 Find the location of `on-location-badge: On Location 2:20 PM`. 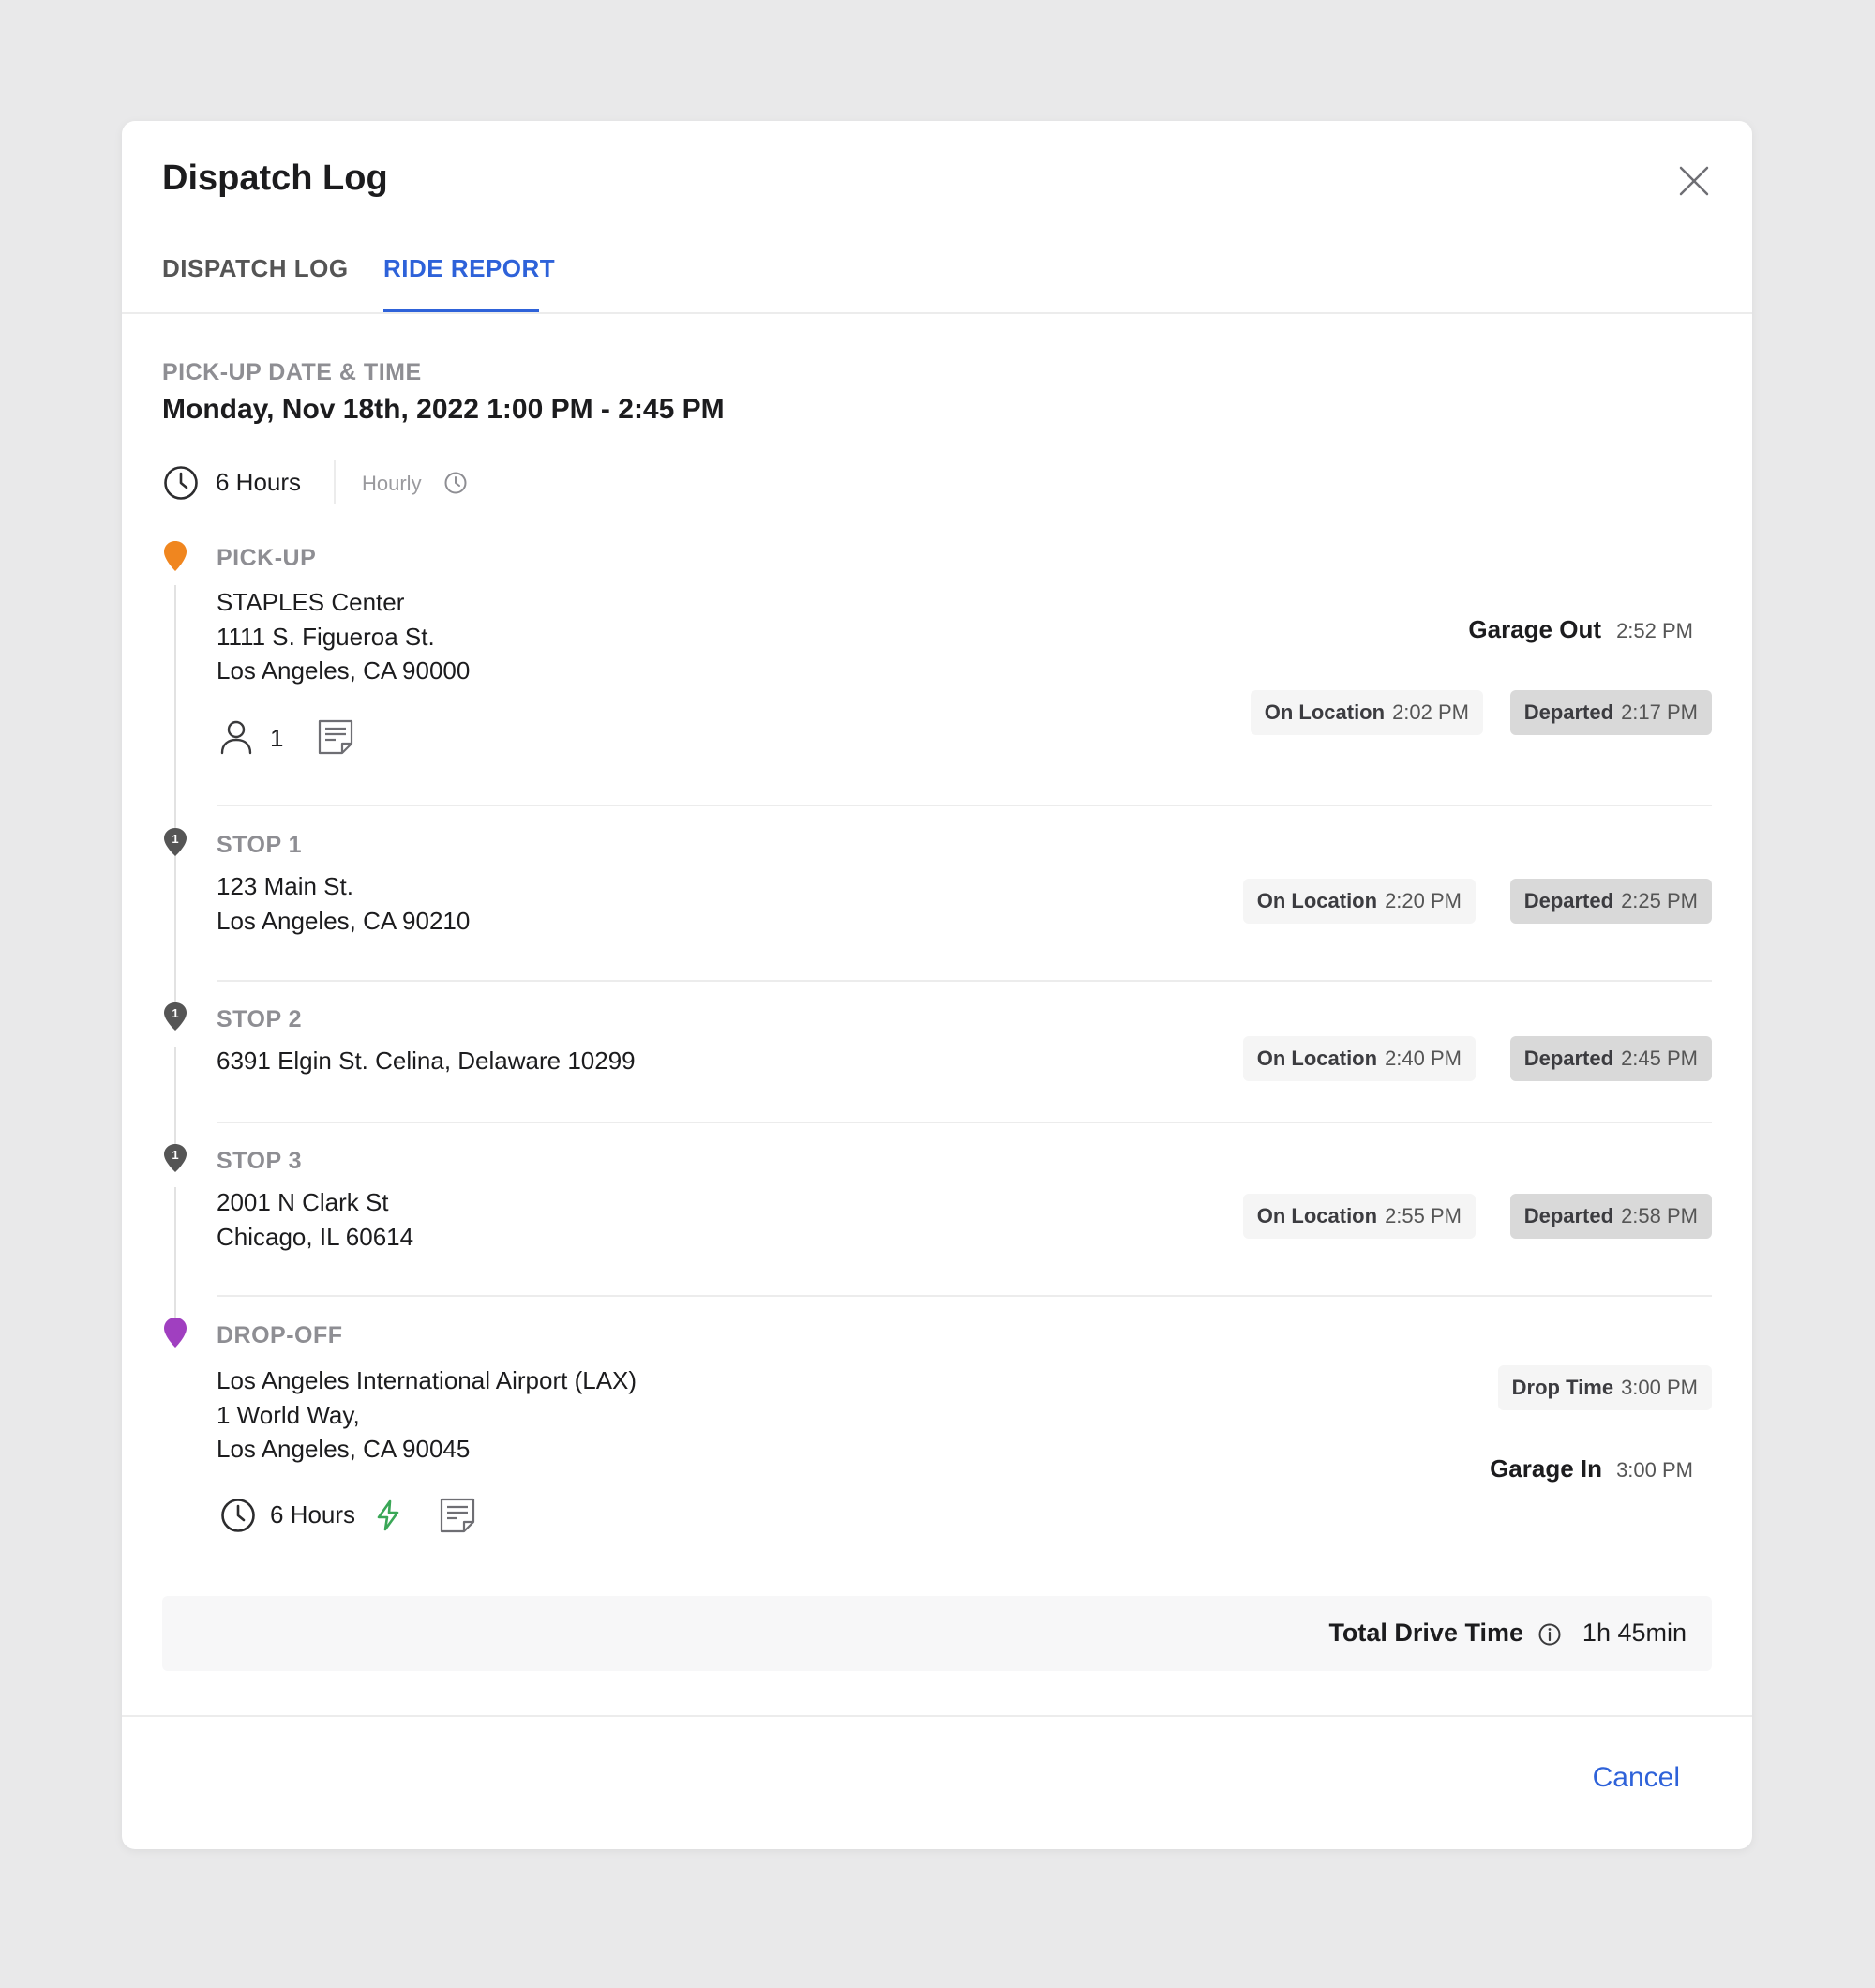

on-location-badge: On Location 2:20 PM is located at coordinates (1359, 902).